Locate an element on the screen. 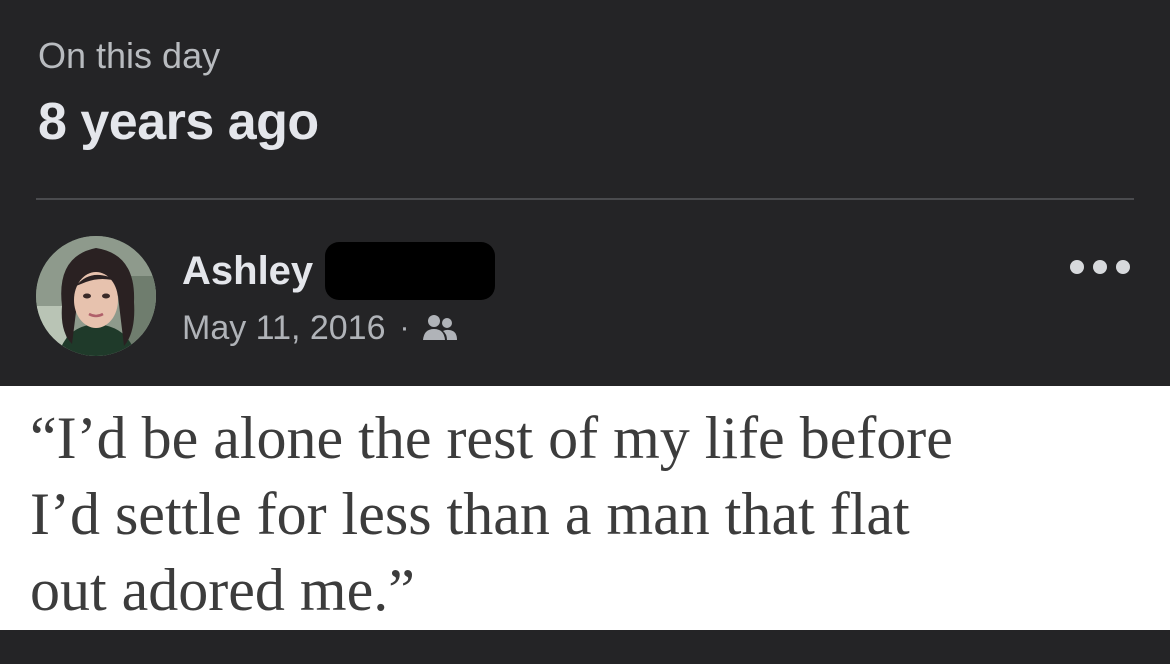 This screenshot has width=1170, height=664. post-meta: May 11, 2016 · is located at coordinates (320, 328).